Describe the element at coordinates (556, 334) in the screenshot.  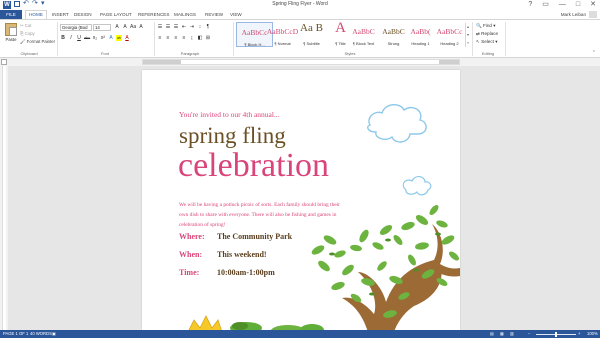
I see `zoom-slider-thumb` at that location.